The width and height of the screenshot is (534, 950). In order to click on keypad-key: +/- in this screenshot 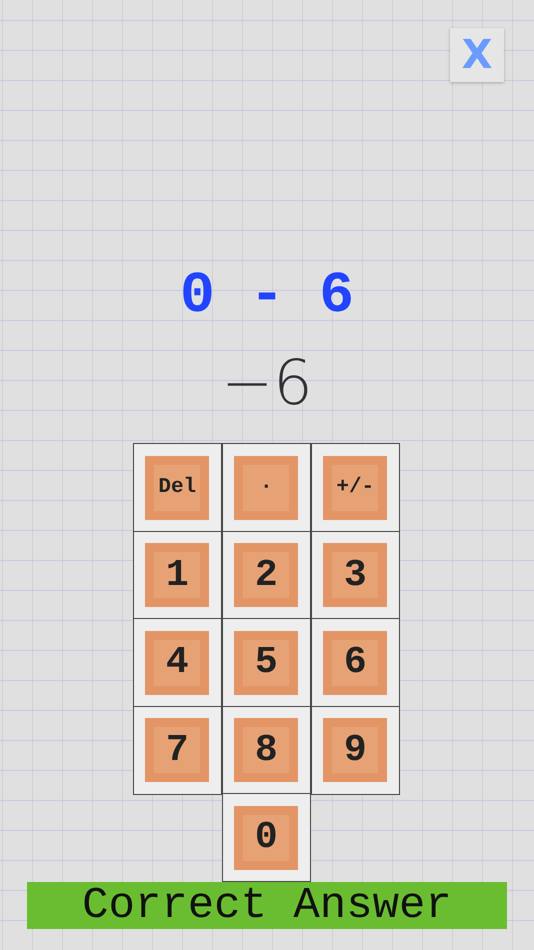, I will do `click(355, 487)`.